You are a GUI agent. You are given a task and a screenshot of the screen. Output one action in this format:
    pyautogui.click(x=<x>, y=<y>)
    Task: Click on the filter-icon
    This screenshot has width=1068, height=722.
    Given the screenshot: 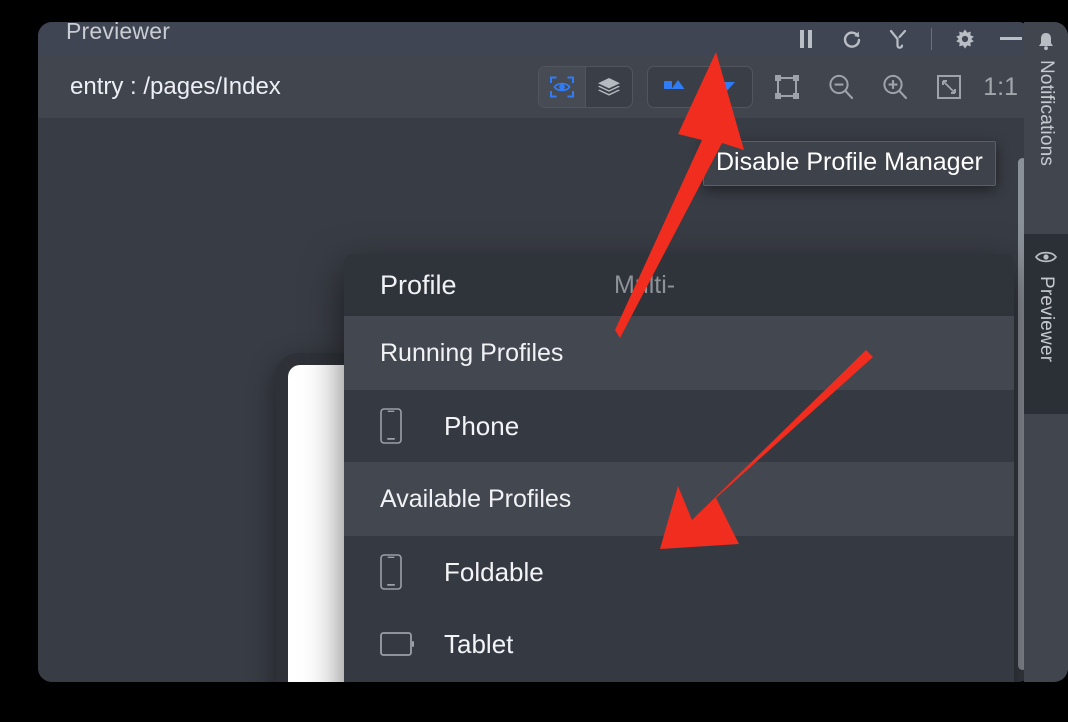 What is the action you would take?
    pyautogui.click(x=898, y=39)
    